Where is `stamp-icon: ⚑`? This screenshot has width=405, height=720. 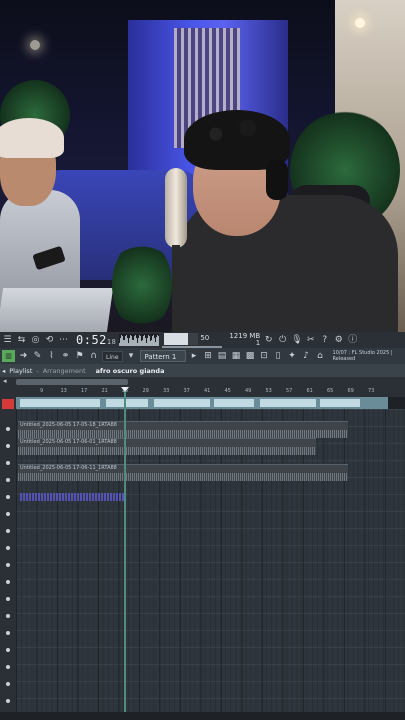 stamp-icon: ⚑ is located at coordinates (79, 356).